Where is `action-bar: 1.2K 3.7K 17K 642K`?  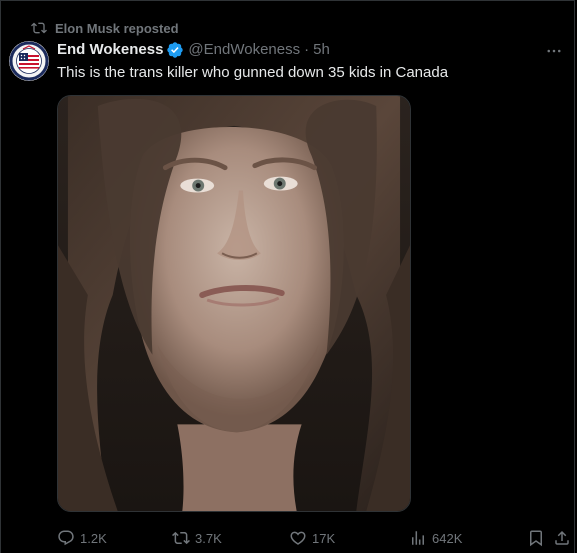
action-bar: 1.2K 3.7K 17K 642K is located at coordinates (313, 538).